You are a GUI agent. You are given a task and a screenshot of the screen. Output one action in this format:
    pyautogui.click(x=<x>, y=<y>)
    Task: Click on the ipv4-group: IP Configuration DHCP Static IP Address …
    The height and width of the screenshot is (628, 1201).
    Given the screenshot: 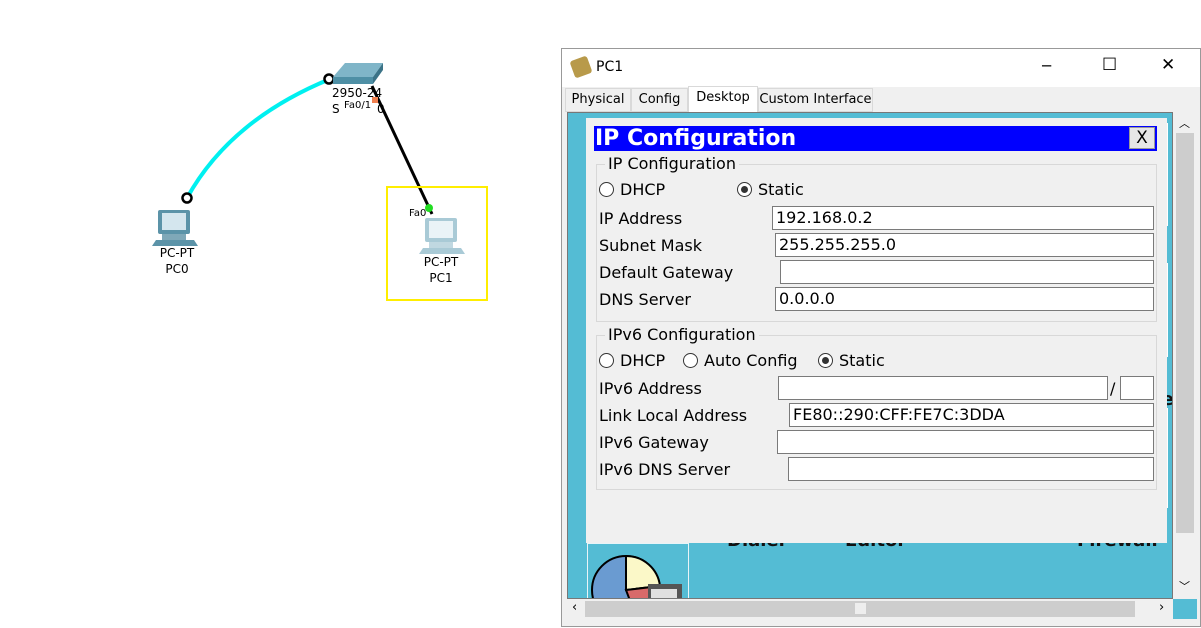 What is the action you would take?
    pyautogui.click(x=876, y=238)
    